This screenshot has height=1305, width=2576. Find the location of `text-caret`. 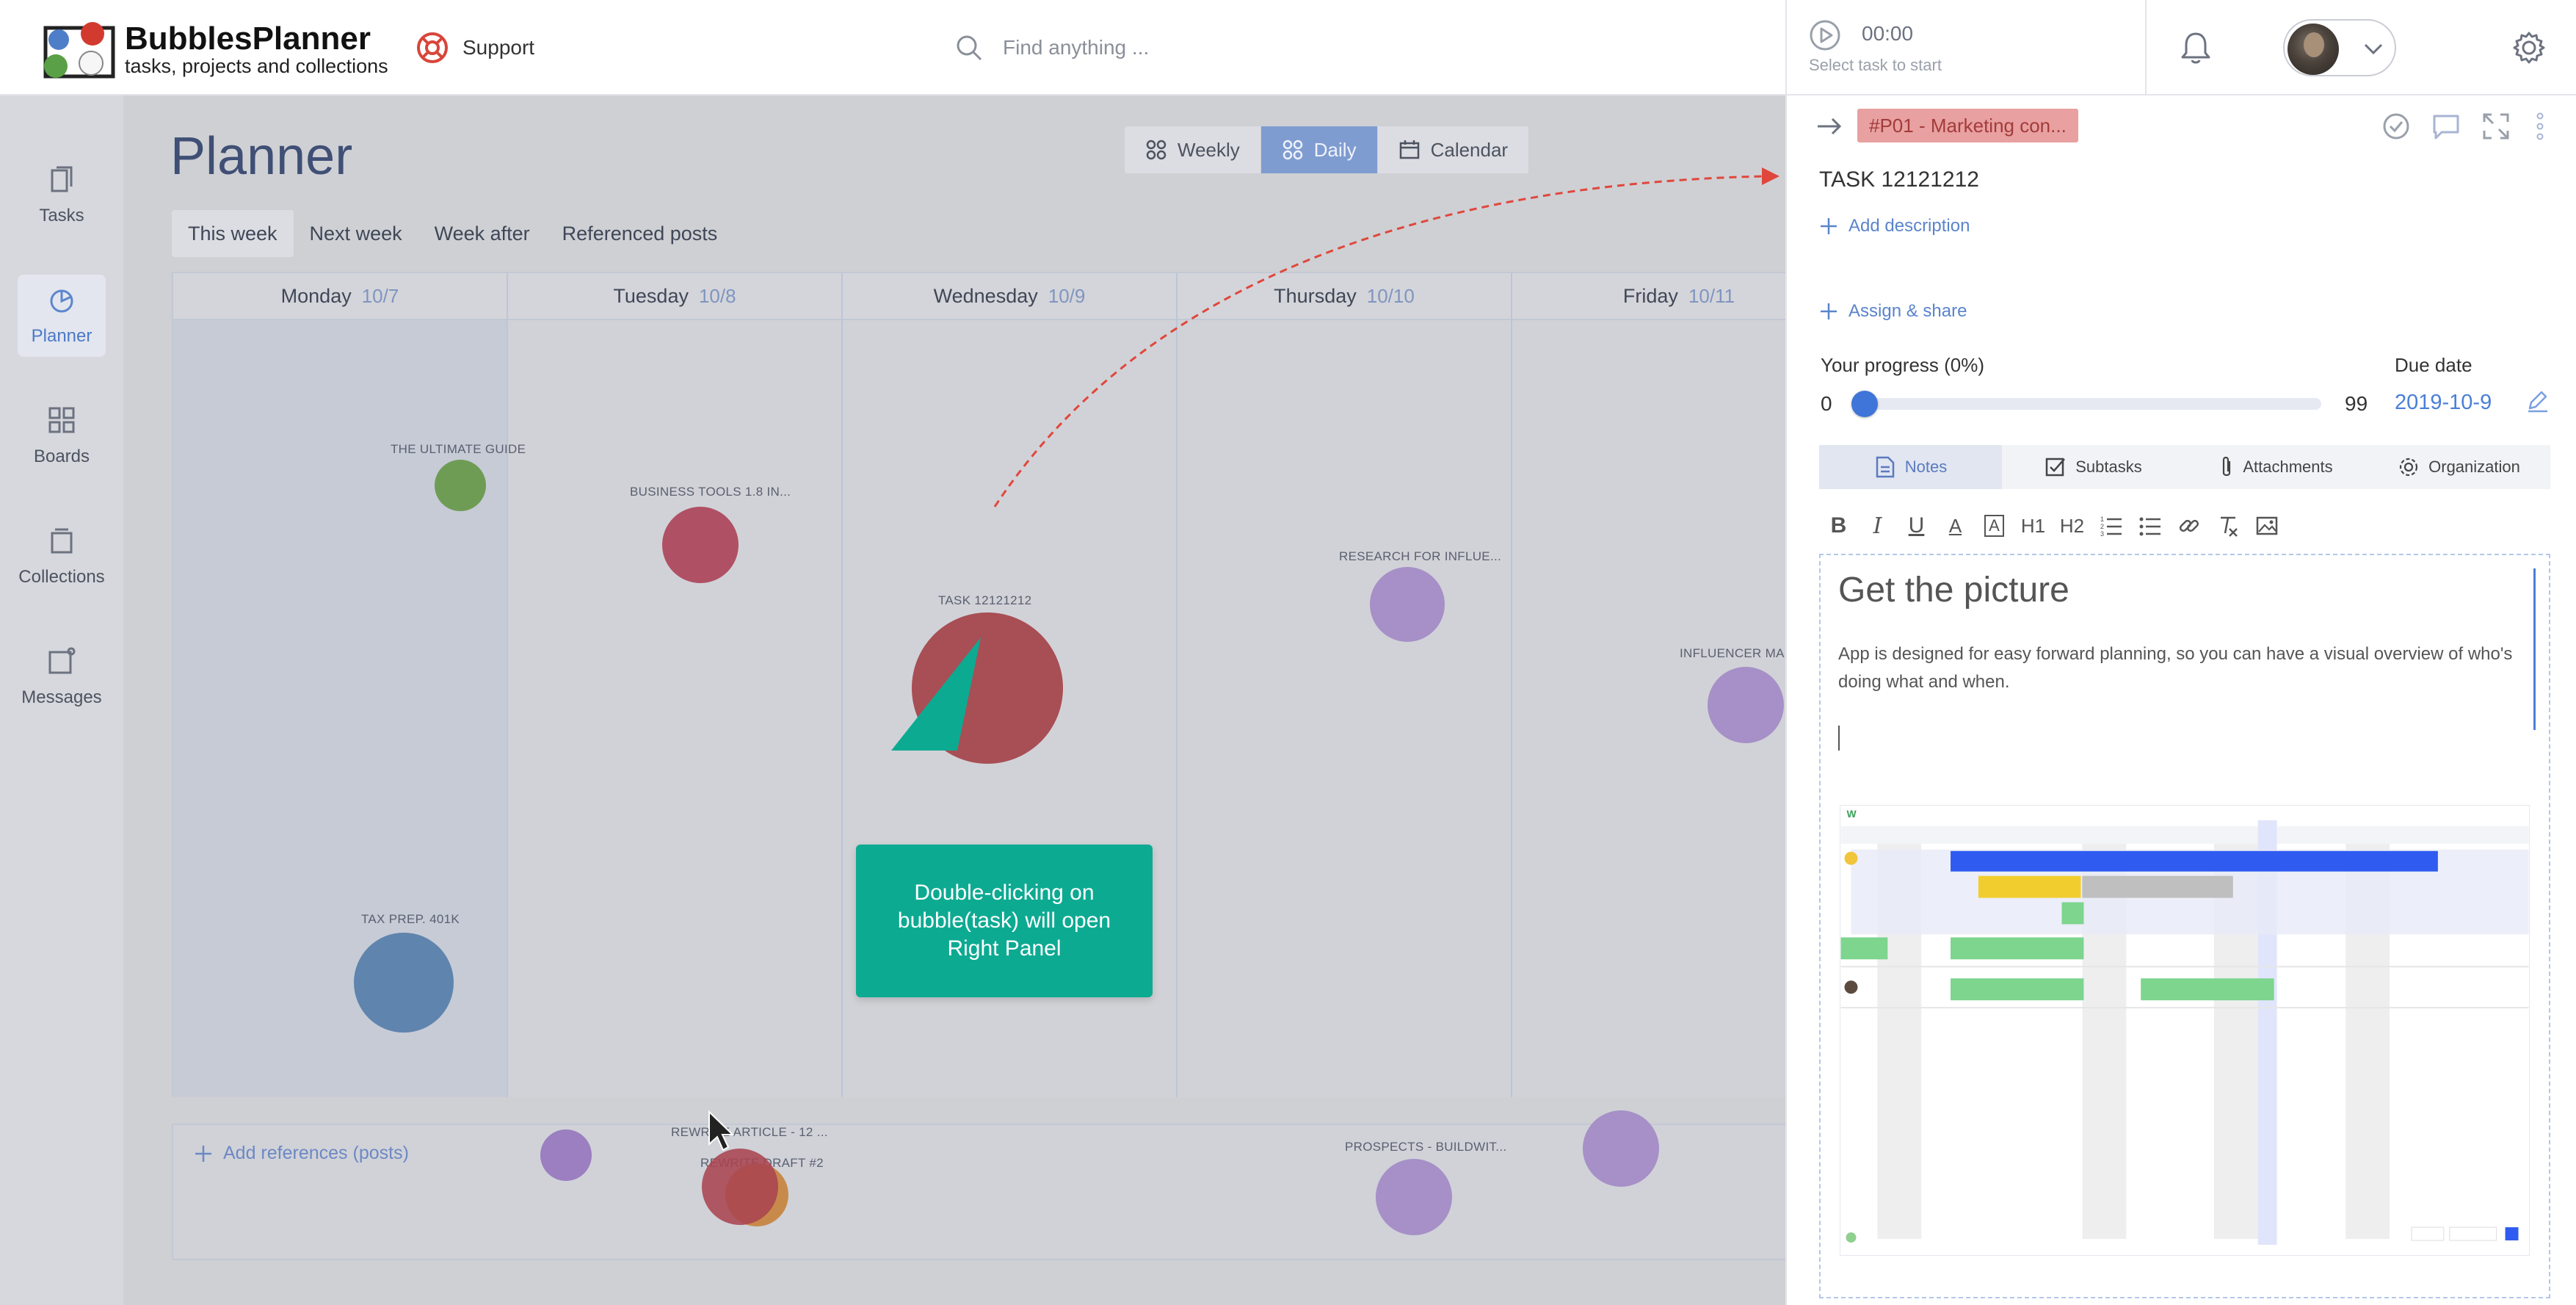

text-caret is located at coordinates (1839, 738).